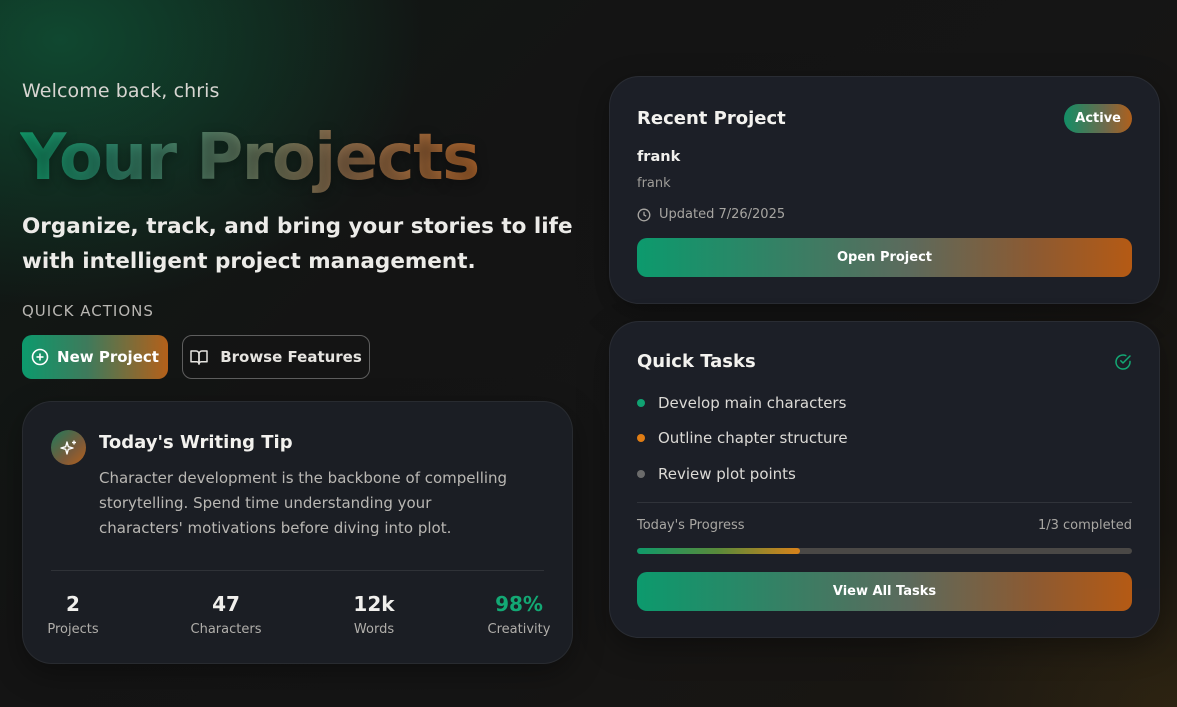 The image size is (1177, 707). I want to click on task-label: Develop main characters, so click(752, 403).